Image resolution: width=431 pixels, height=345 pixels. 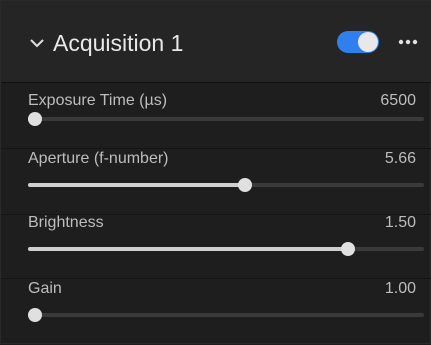 I want to click on aperture-slider, so click(x=226, y=185).